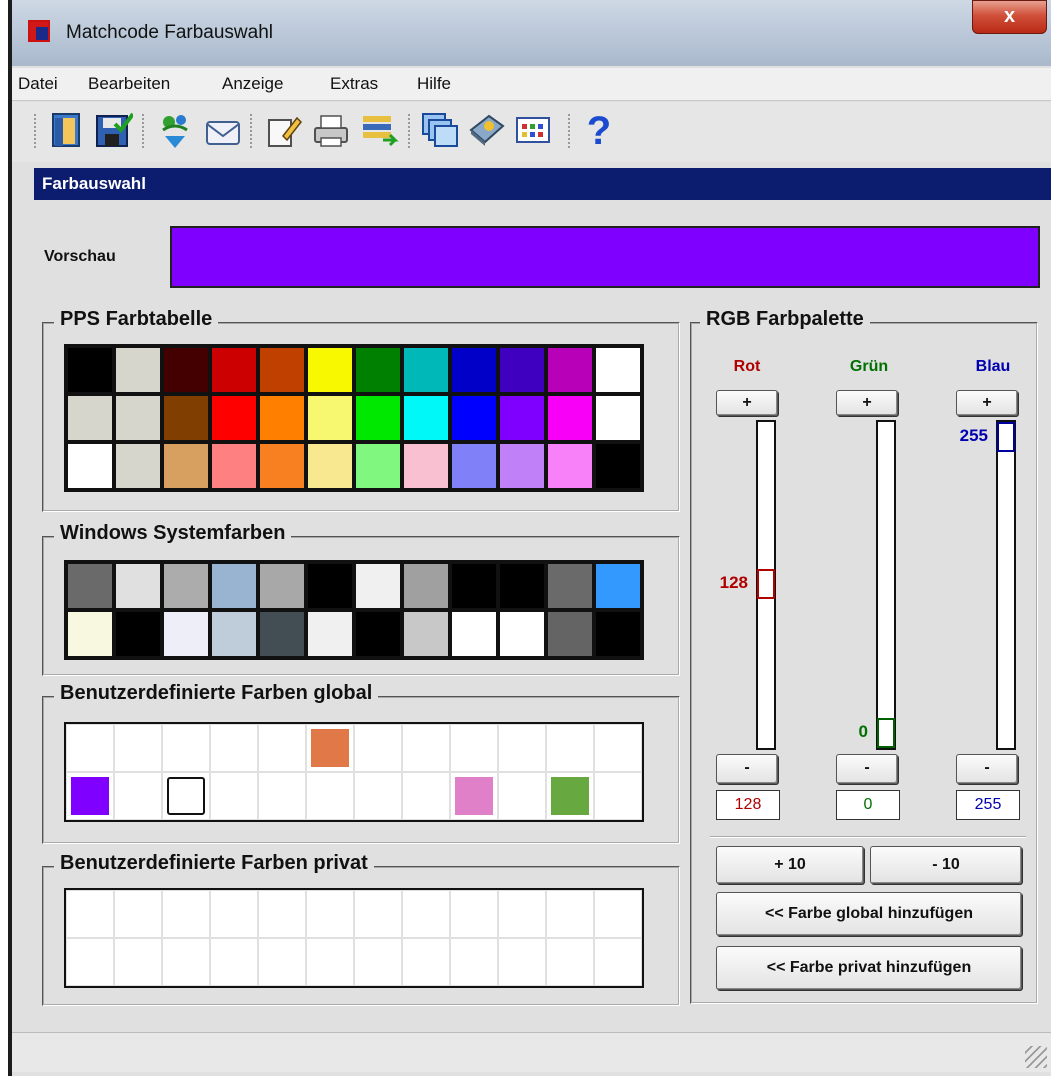  I want to click on help-icon: ?, so click(599, 131).